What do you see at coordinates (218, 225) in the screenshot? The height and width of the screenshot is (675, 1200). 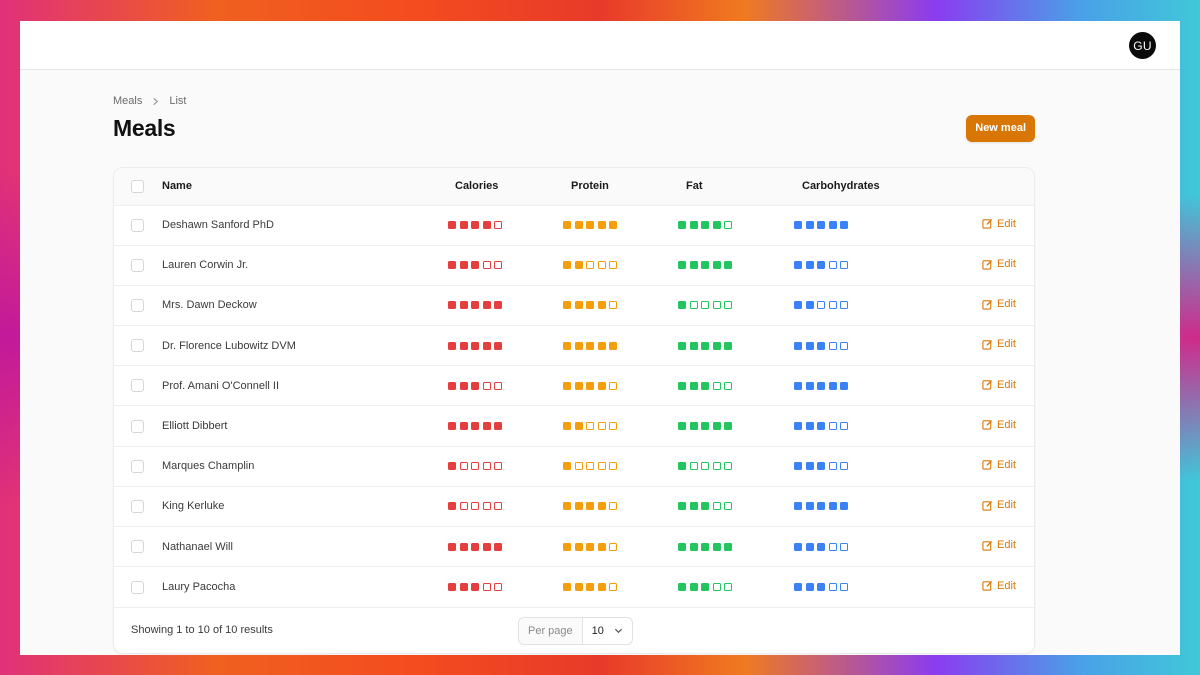 I see `meal-name: Deshawn Sanford PhD` at bounding box center [218, 225].